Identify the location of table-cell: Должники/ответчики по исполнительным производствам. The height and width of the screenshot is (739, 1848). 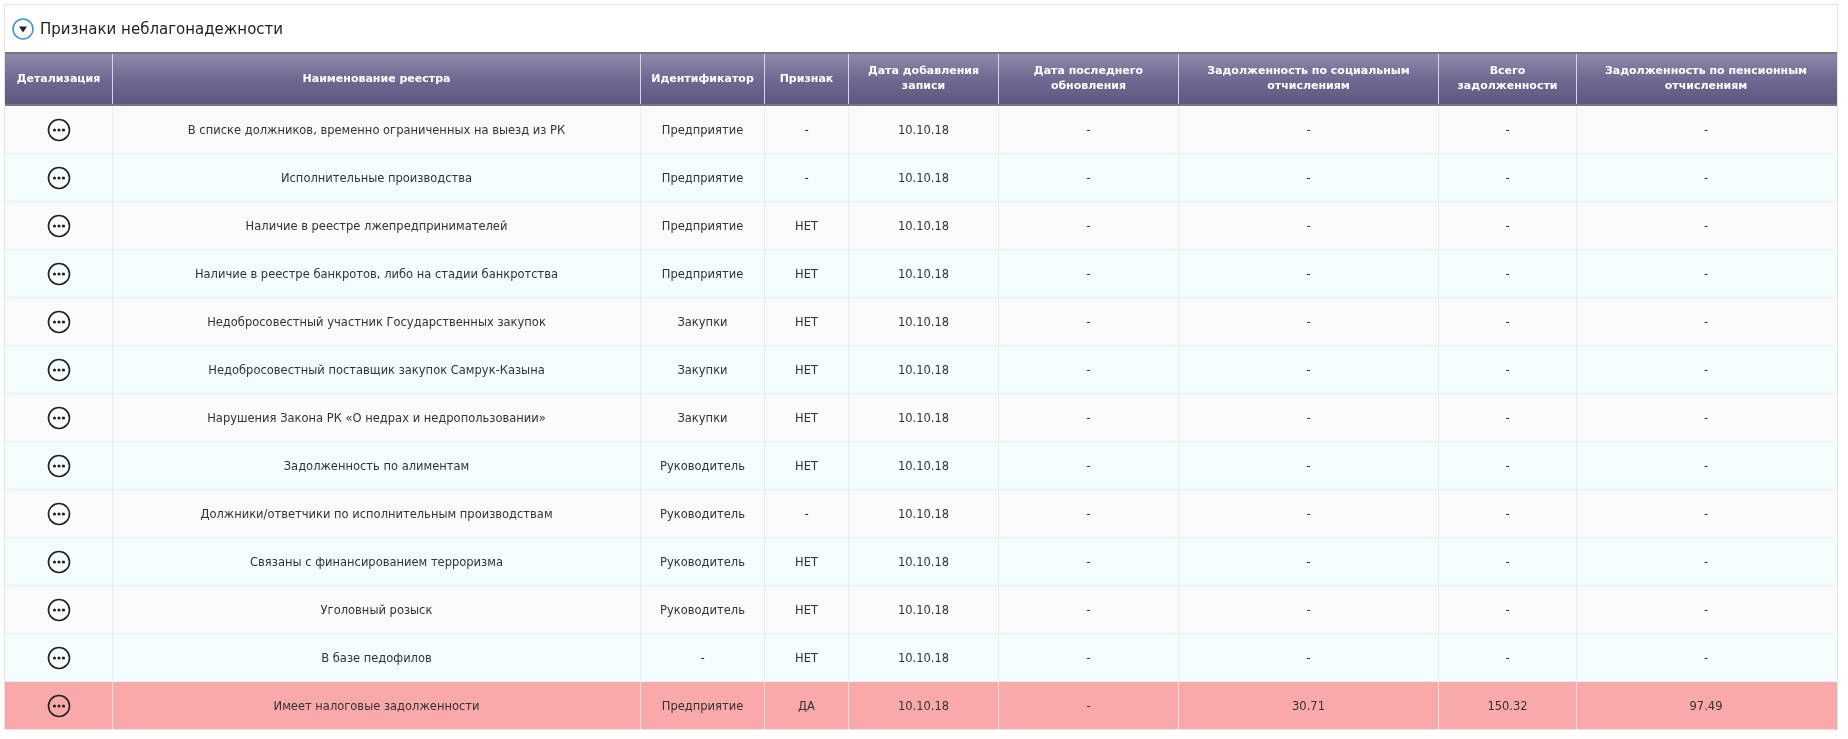
(376, 513).